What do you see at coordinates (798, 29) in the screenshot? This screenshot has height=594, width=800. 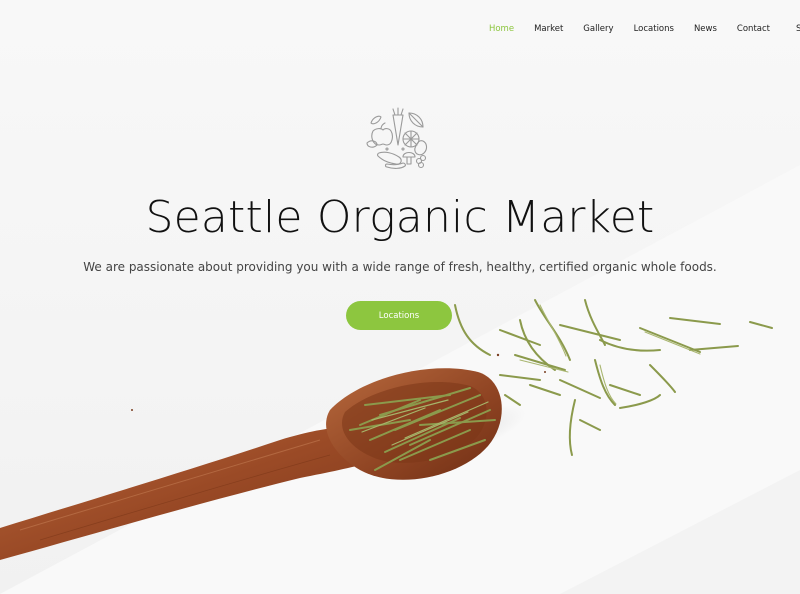 I see `nav-overflow-item: S` at bounding box center [798, 29].